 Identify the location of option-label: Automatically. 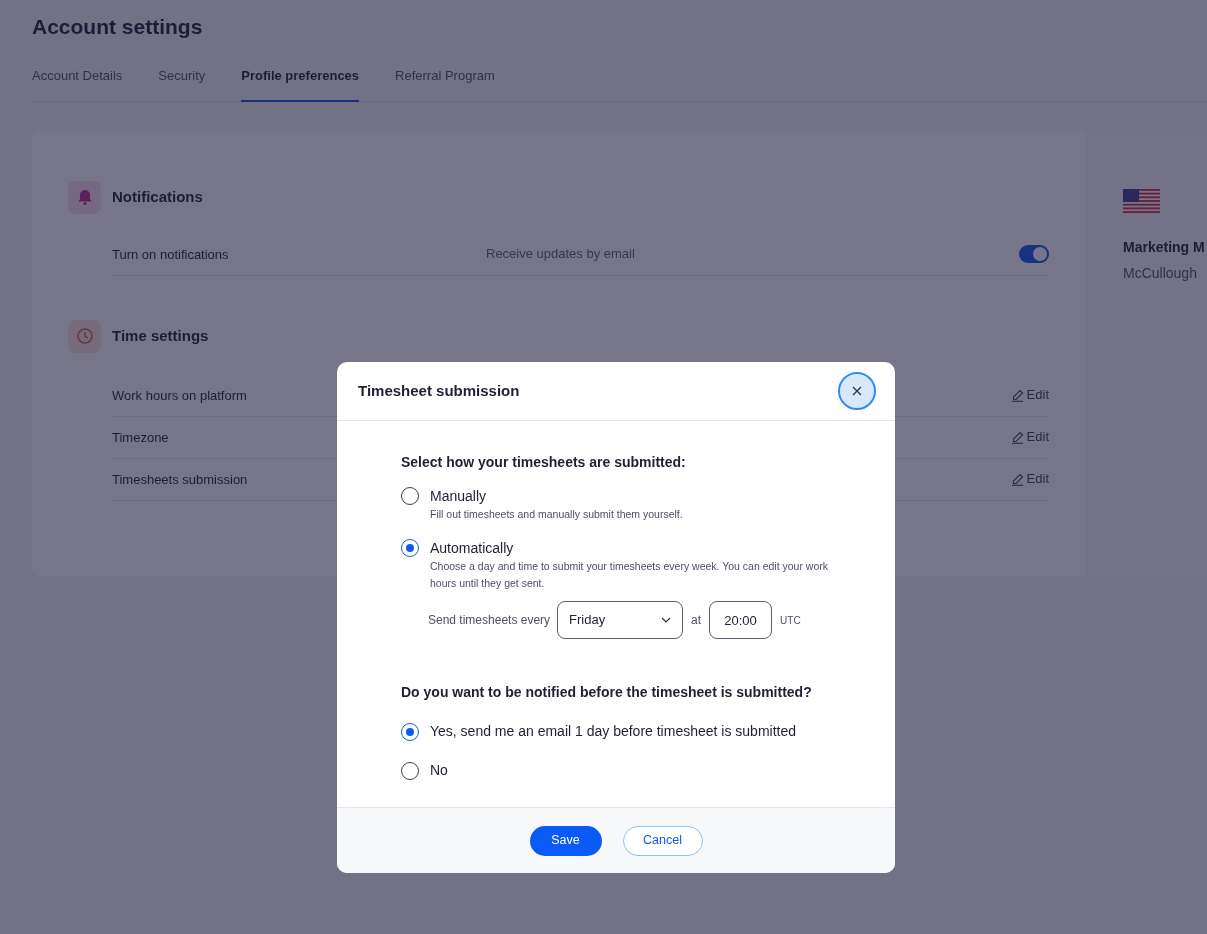
(472, 548).